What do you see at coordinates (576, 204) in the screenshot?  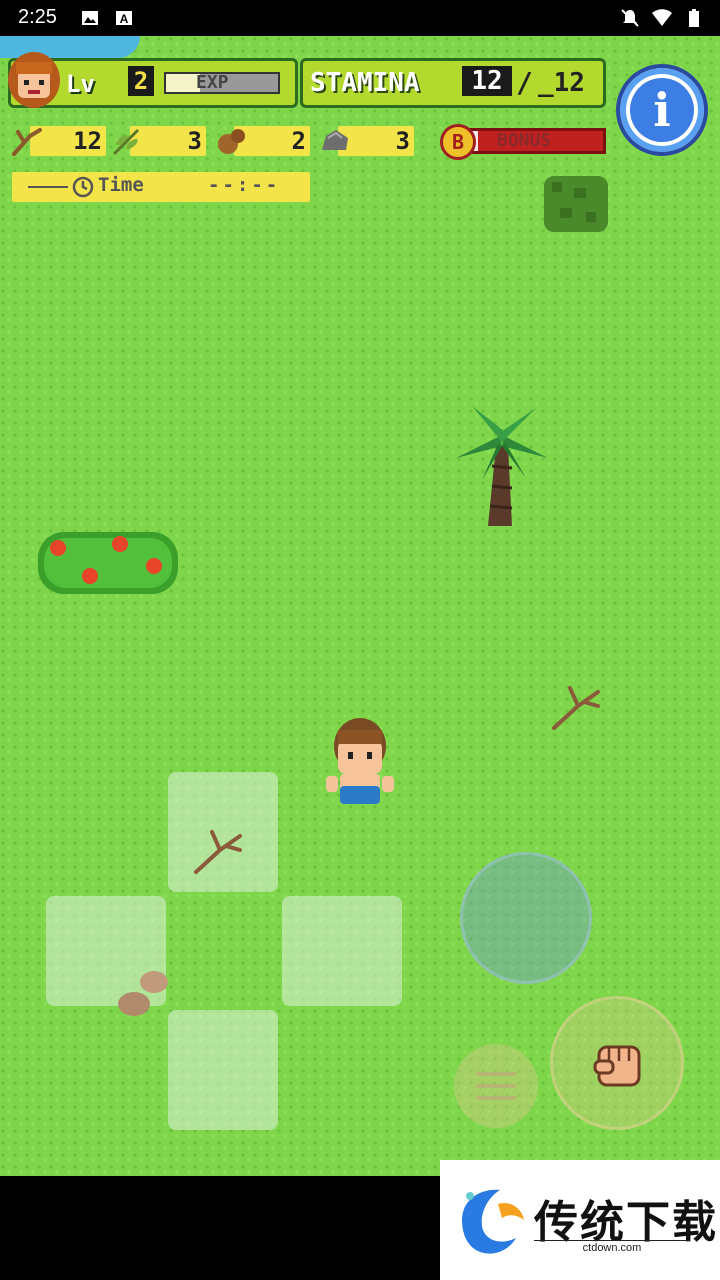 I see `grass-tuft-sprite` at bounding box center [576, 204].